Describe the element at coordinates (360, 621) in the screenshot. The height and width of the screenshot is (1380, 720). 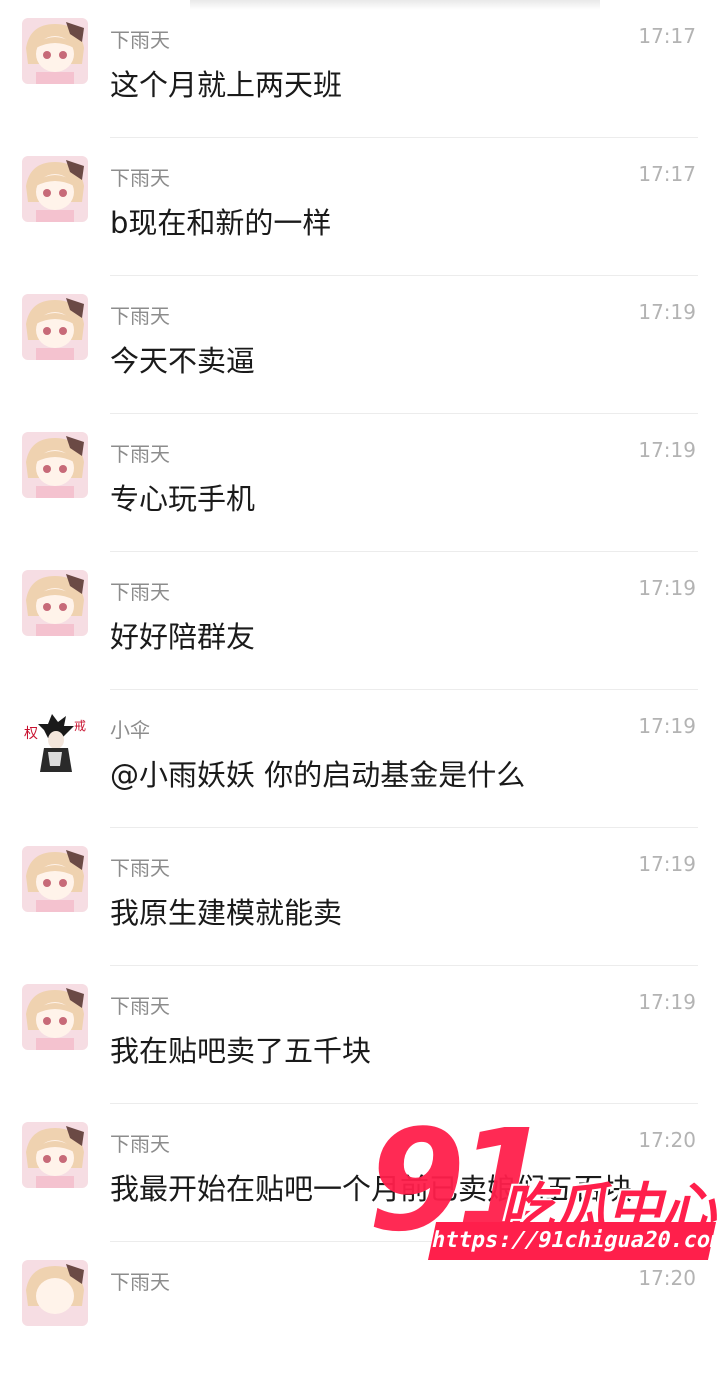
I see `message-item: 下雨天 17:19 好好陪群友` at that location.